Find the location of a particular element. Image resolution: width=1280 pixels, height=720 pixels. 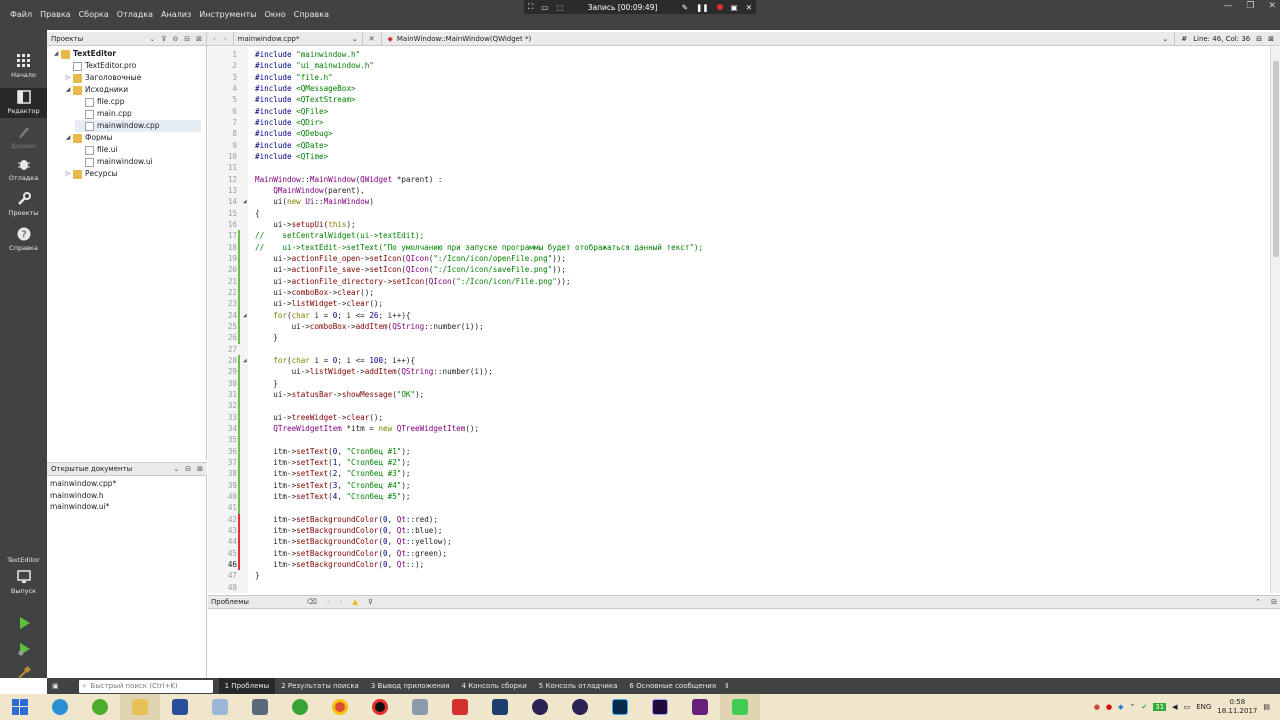

close-icon: ✕ is located at coordinates (749, 7).